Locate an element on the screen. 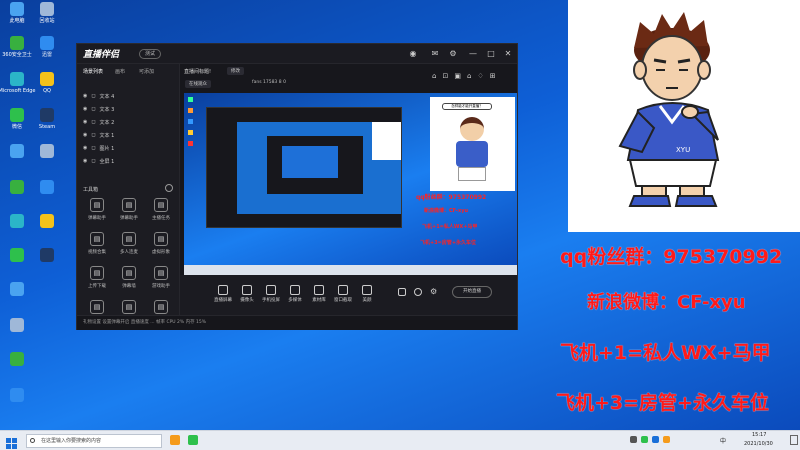 The height and width of the screenshot is (450, 800). tray-volume-icon is located at coordinates (666, 439).